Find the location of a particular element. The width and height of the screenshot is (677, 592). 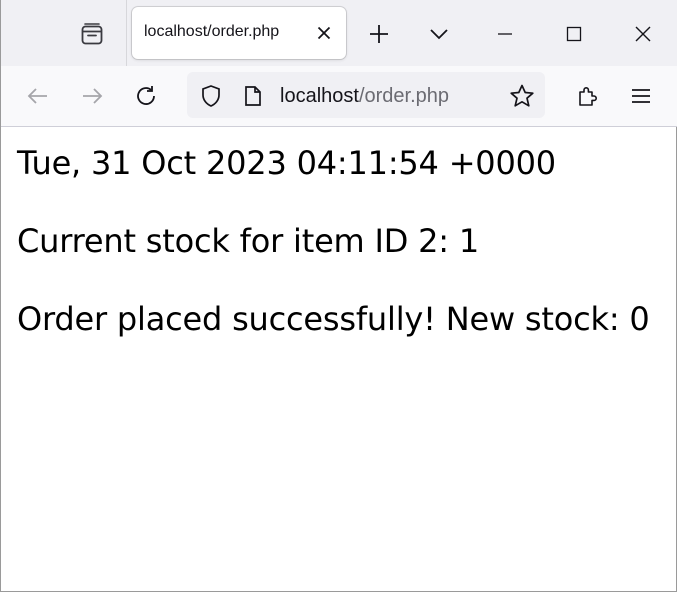

tracking-protection-button is located at coordinates (211, 96).